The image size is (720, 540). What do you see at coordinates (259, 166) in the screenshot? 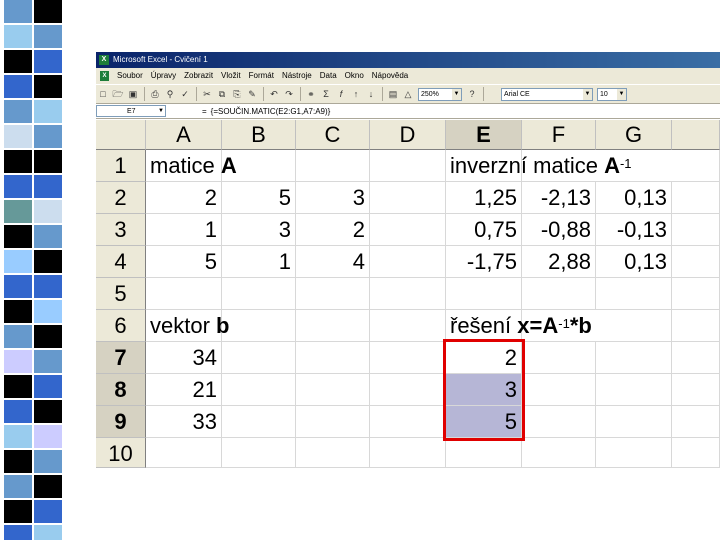
I see `cell-b1` at bounding box center [259, 166].